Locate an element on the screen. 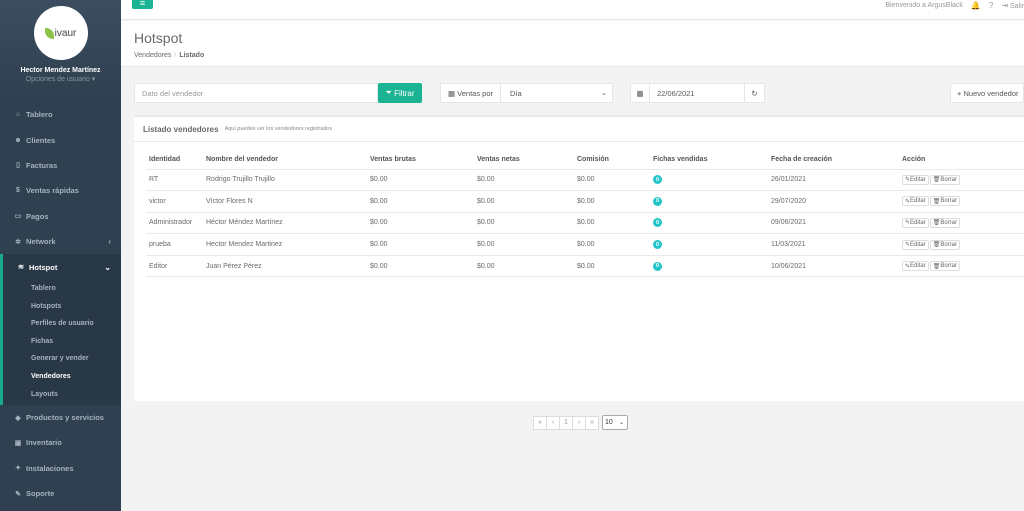 The width and height of the screenshot is (1024, 511). sidebar-item-instalaciones: ✦ Instalaciones is located at coordinates (60, 468).